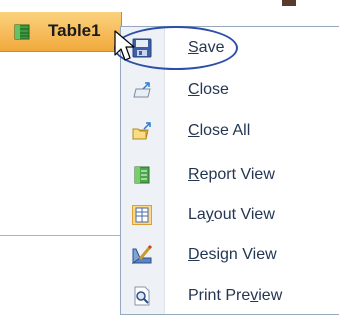  I want to click on menu-item-label: Layout View, so click(231, 214).